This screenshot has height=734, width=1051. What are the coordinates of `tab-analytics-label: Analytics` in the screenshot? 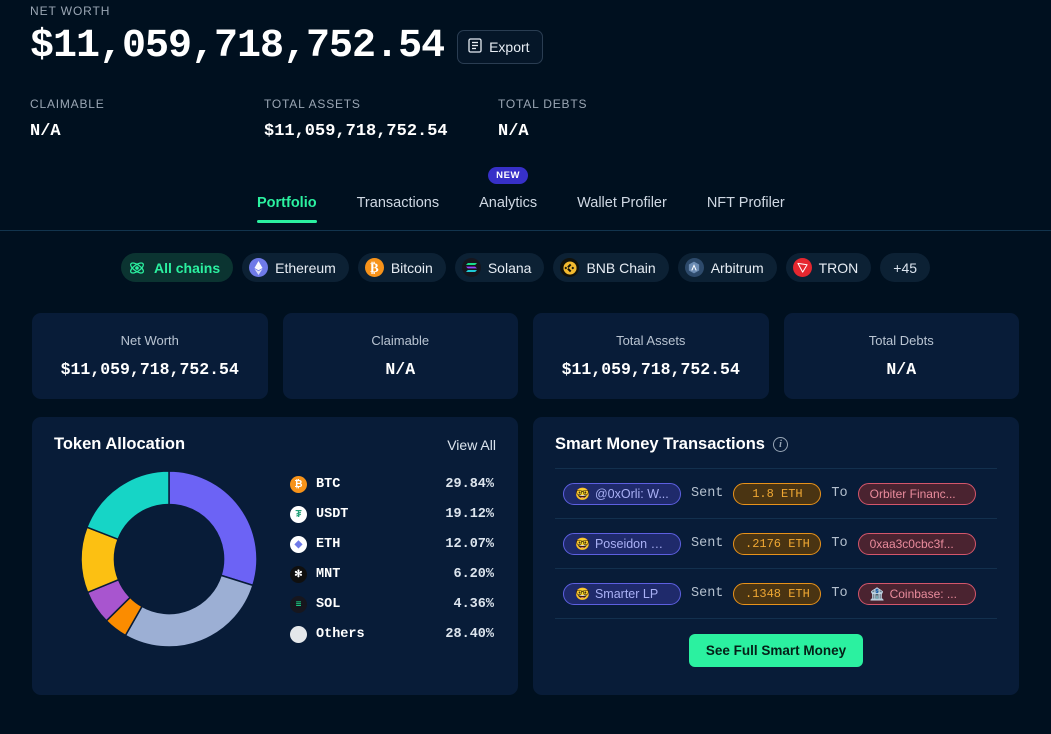 It's located at (508, 203).